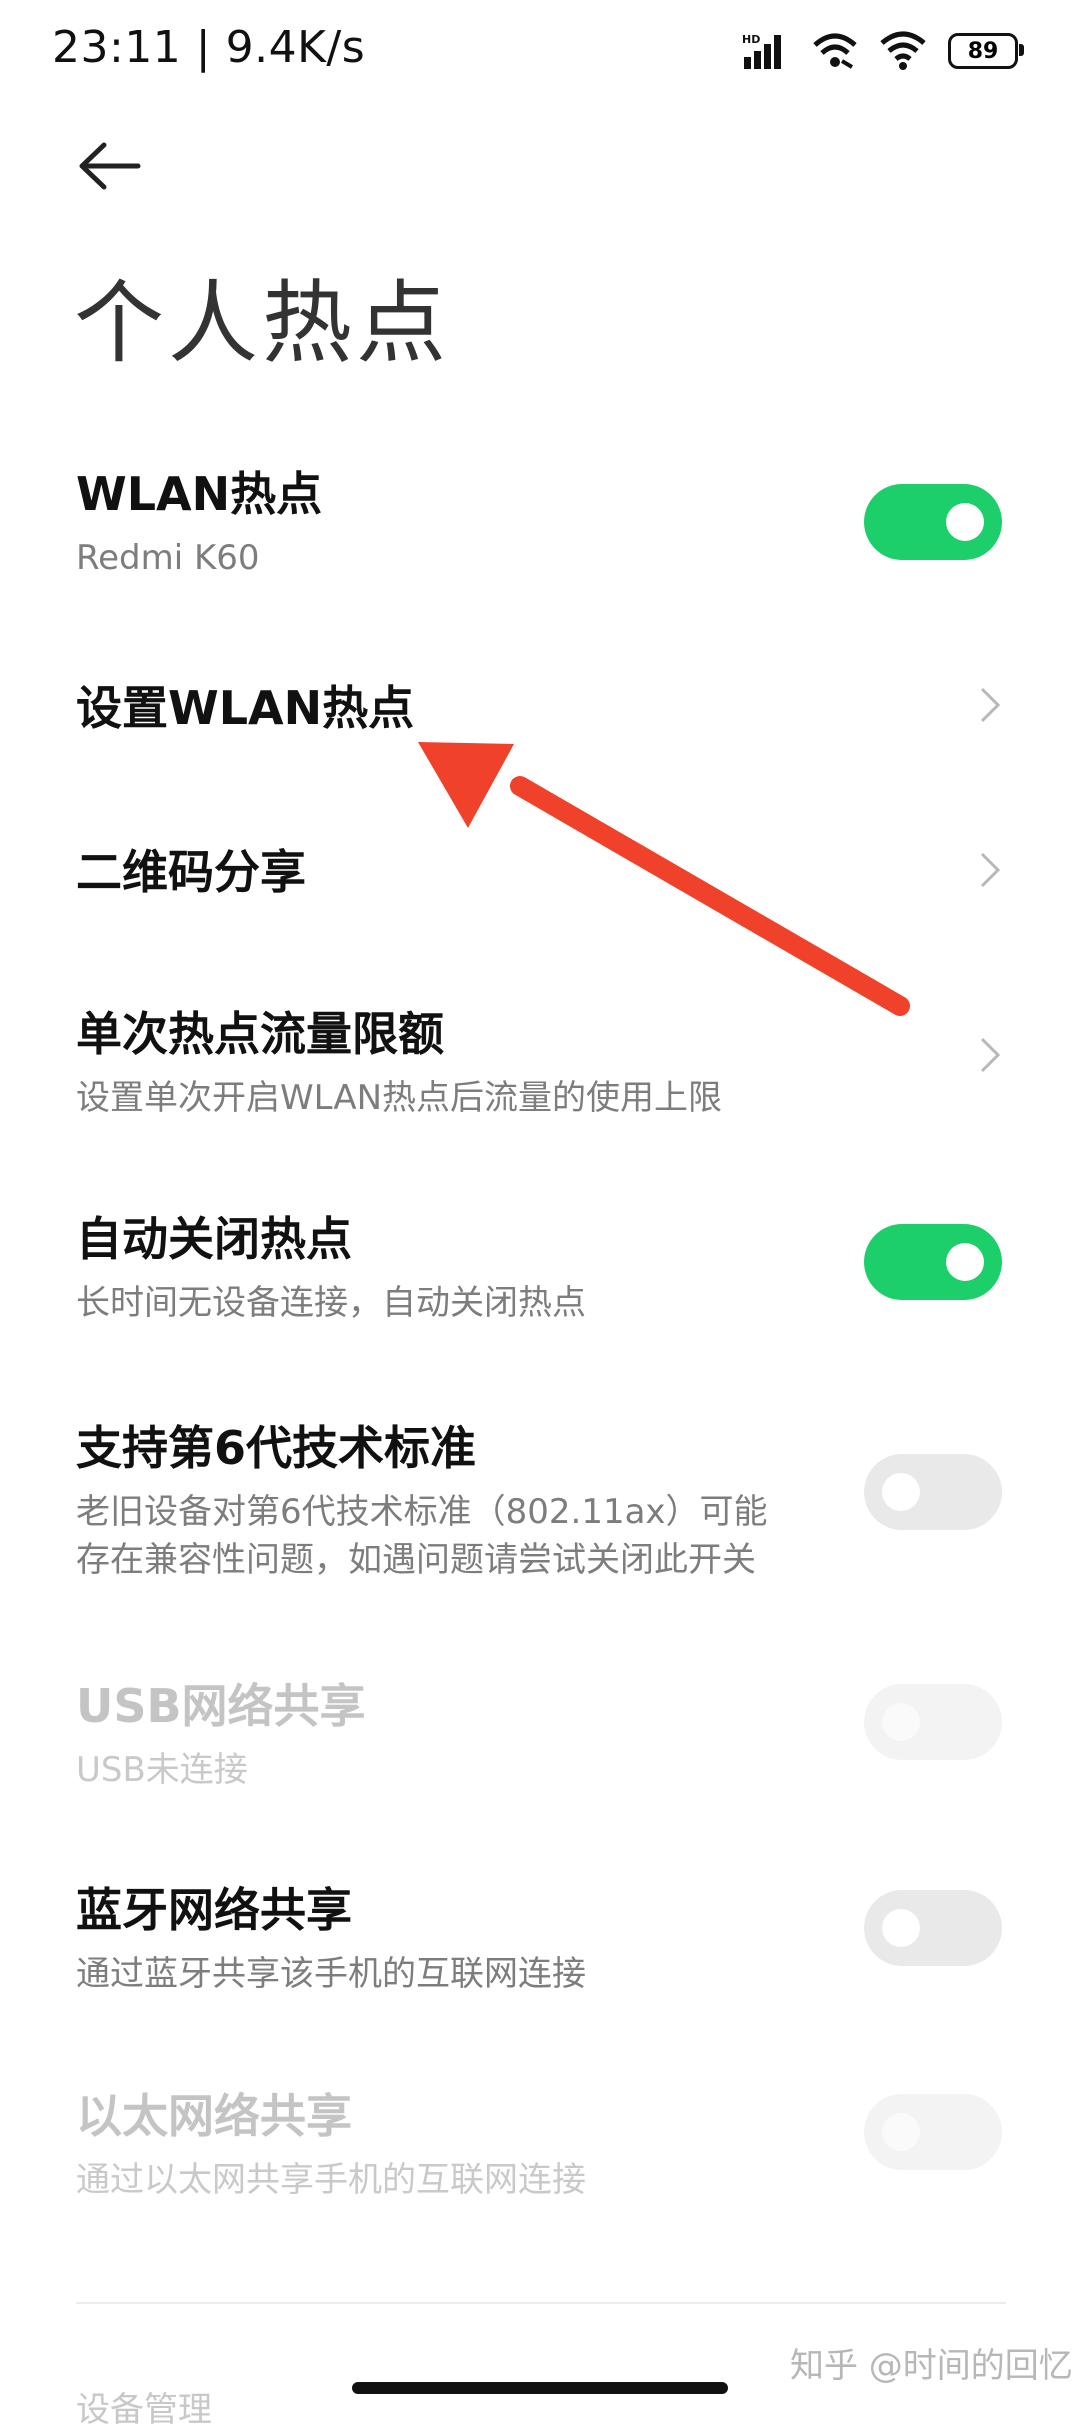 This screenshot has height=2431, width=1080. What do you see at coordinates (751, 39) in the screenshot?
I see `svg-text: HD` at bounding box center [751, 39].